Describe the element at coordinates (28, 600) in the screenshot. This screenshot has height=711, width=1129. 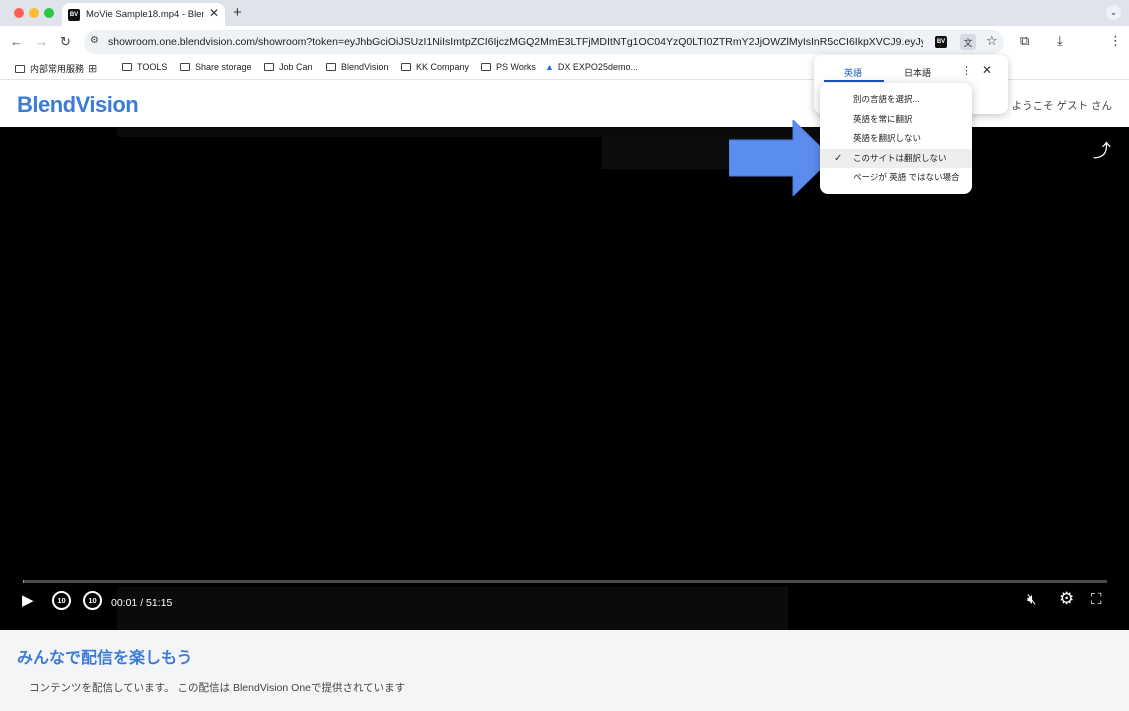
I see `play-icon: ▶` at that location.